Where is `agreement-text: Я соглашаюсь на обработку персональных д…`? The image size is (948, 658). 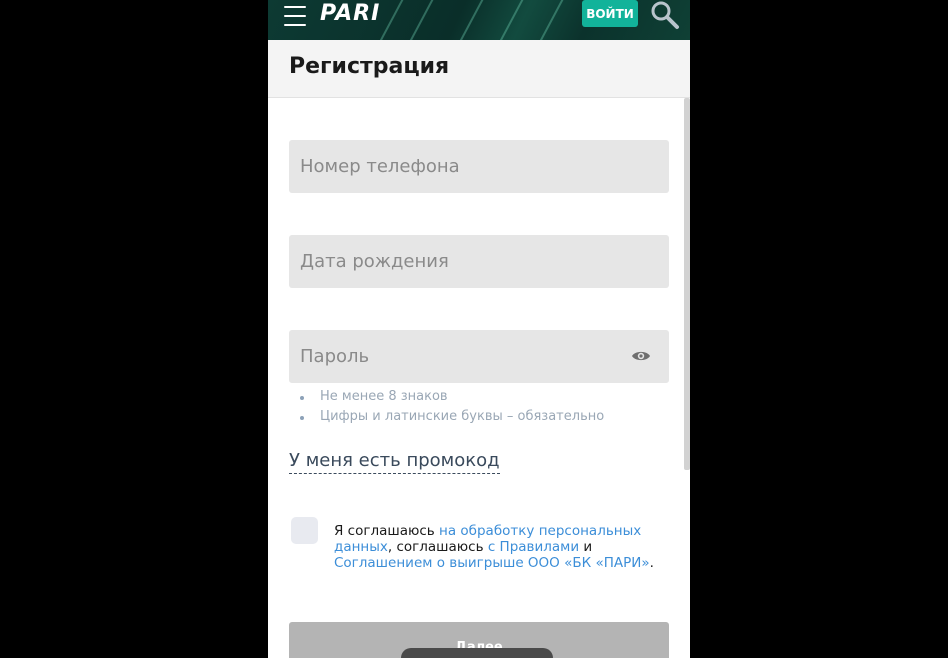
agreement-text: Я соглашаюсь на обработку персональных д… is located at coordinates (502, 547).